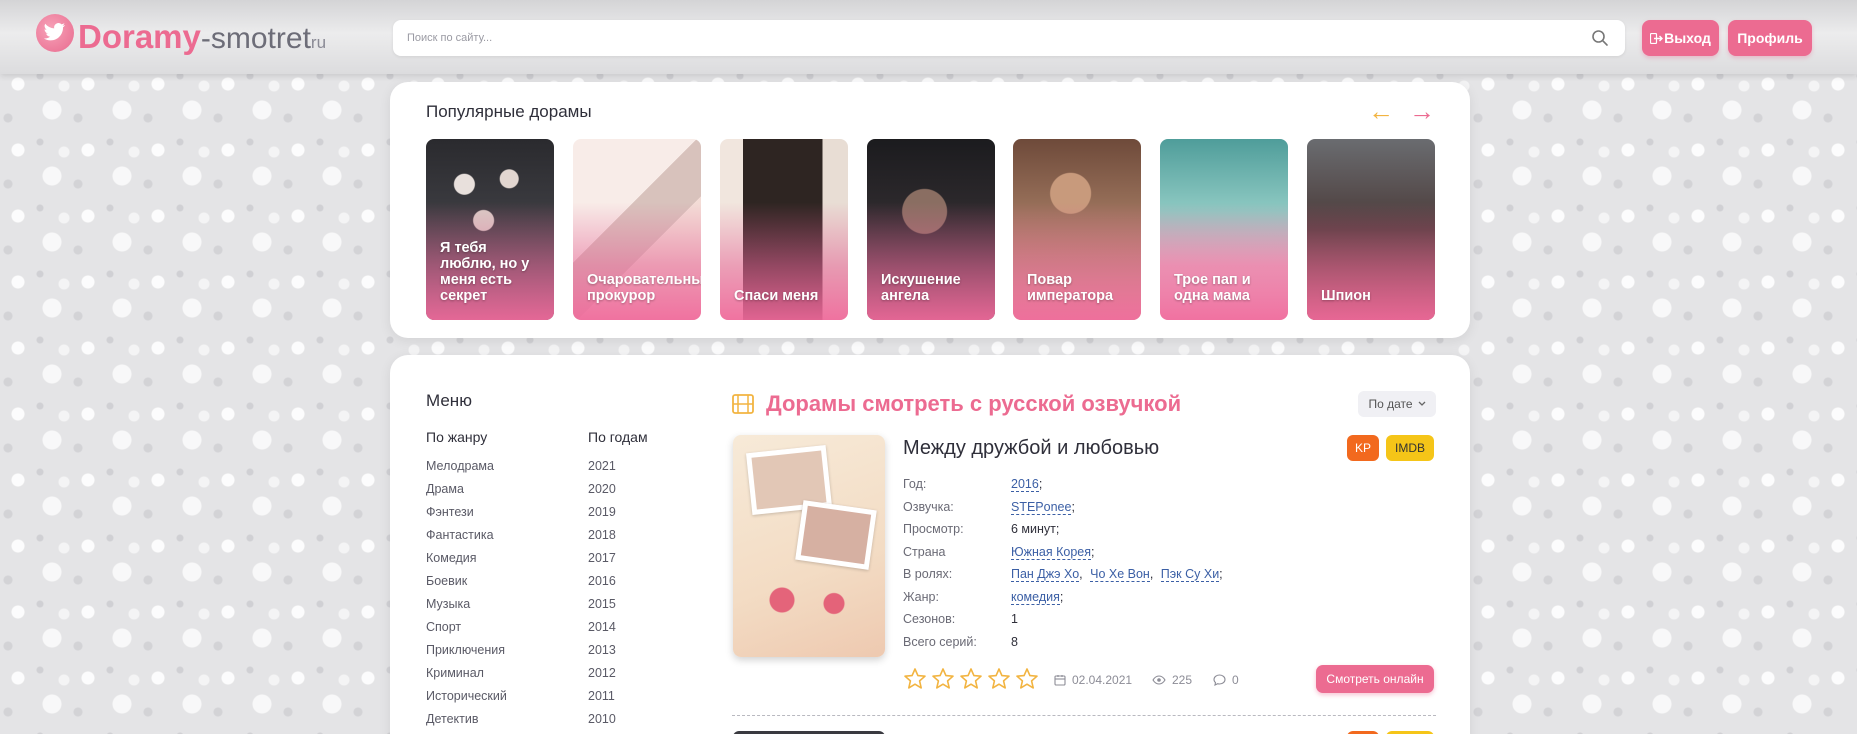  What do you see at coordinates (318, 42) in the screenshot?
I see `logo-tld: ru` at bounding box center [318, 42].